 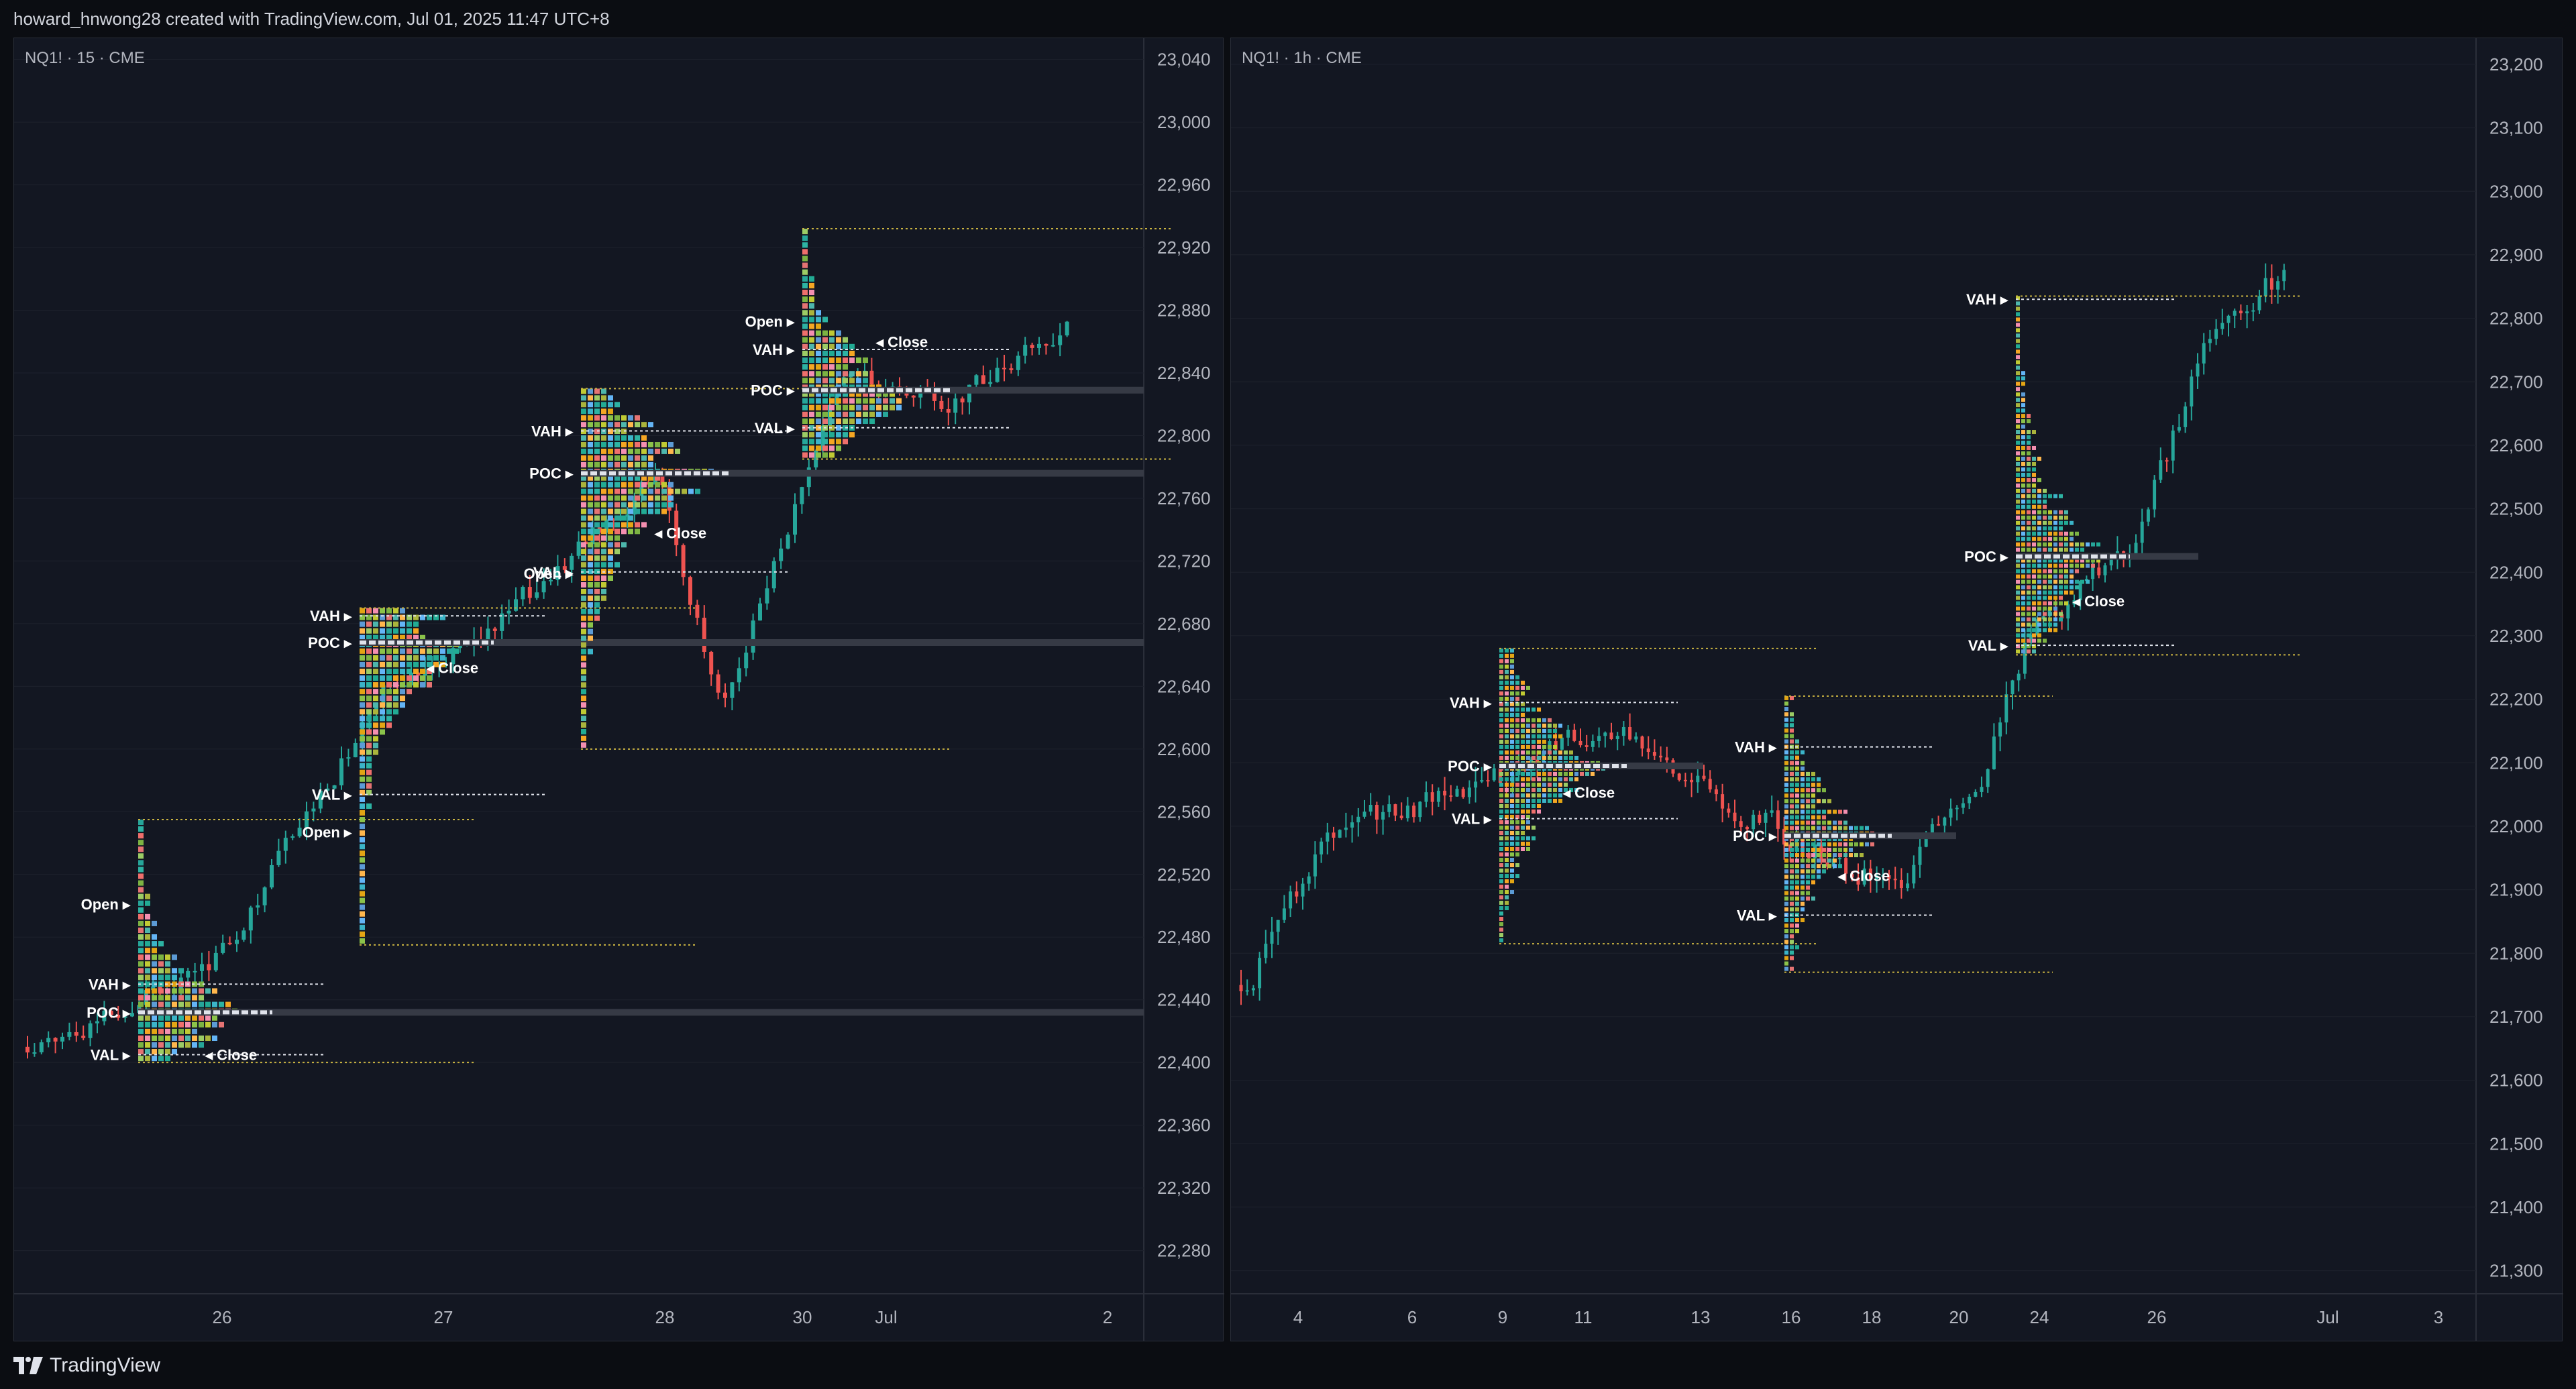 What do you see at coordinates (86, 1366) in the screenshot?
I see `tradingview-logo: TradingView` at bounding box center [86, 1366].